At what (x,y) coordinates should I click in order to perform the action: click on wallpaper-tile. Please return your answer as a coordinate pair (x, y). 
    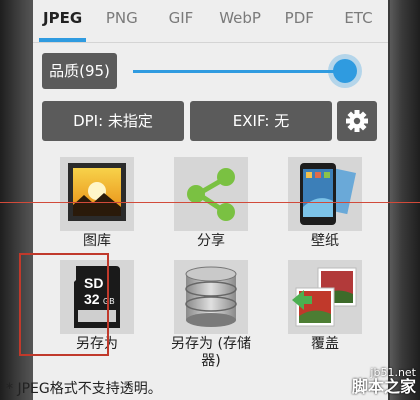
    Looking at the image, I should click on (325, 194).